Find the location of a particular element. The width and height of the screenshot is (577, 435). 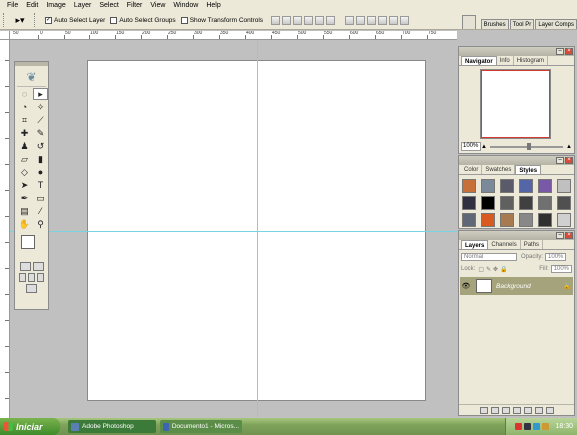

align-hcenter-icon is located at coordinates (320, 20).